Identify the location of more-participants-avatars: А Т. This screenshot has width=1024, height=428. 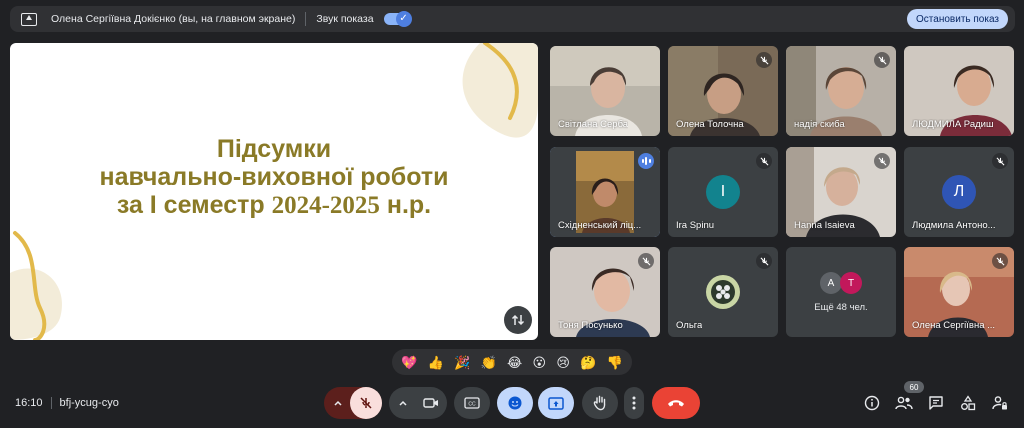
(841, 283).